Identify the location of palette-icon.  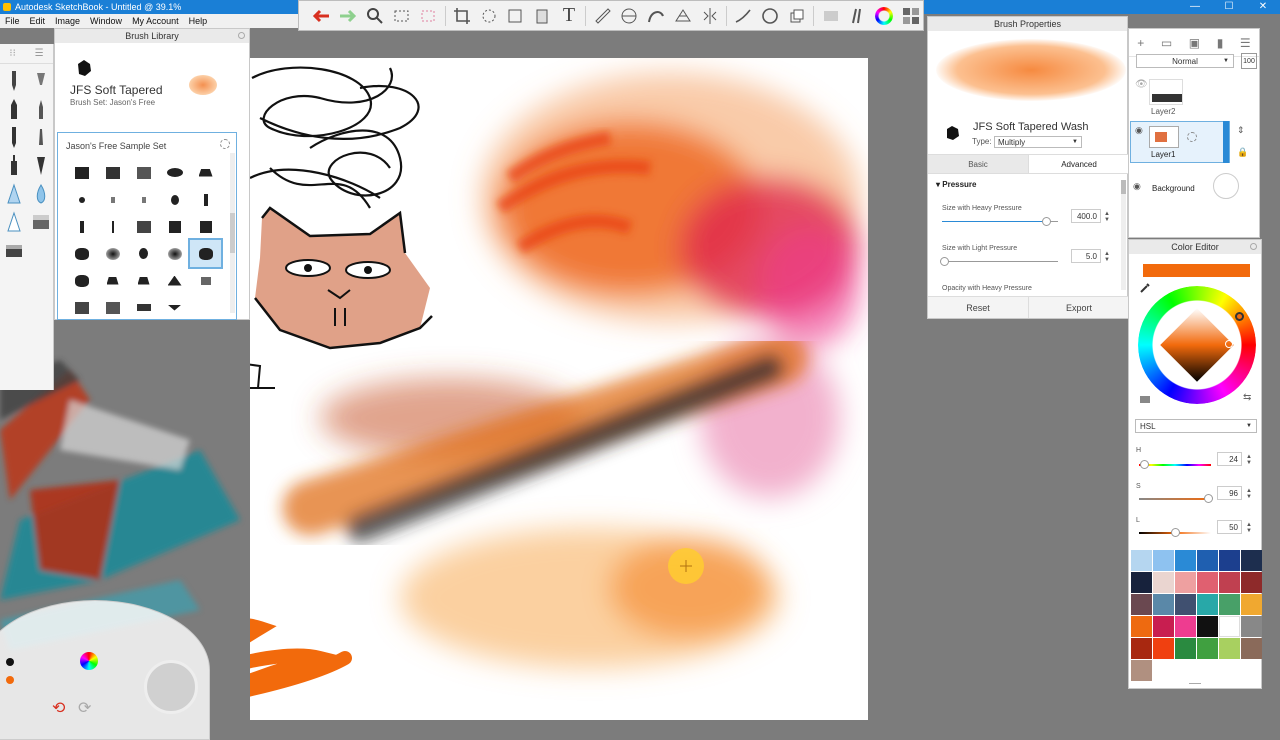
(910, 15).